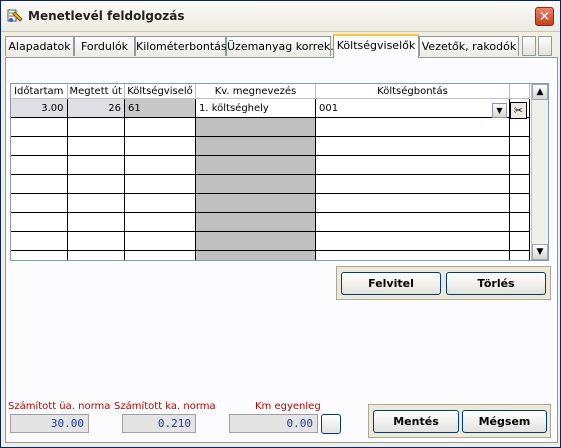 The image size is (561, 448). Describe the element at coordinates (504, 421) in the screenshot. I see `megsem-button: Mégsem` at that location.